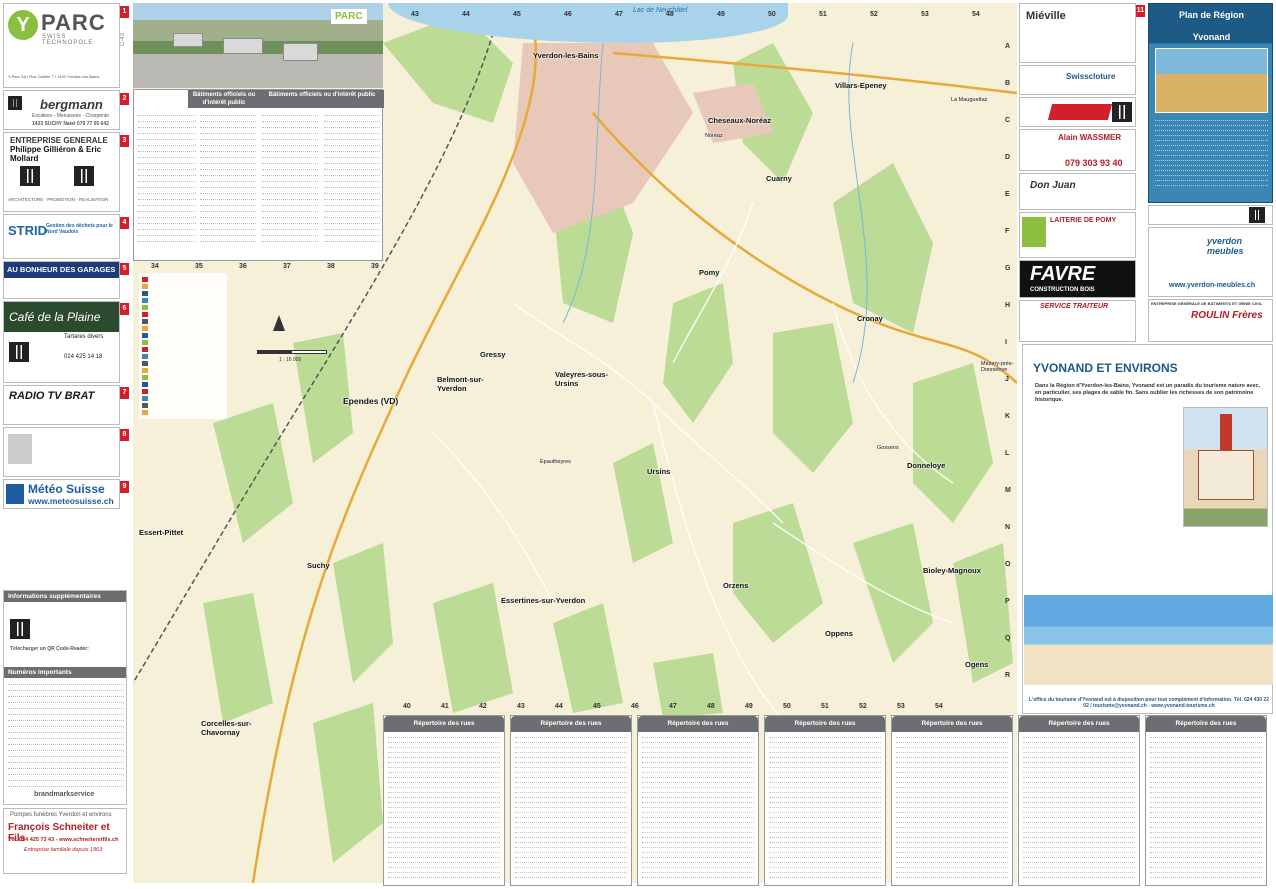 The width and height of the screenshot is (1276, 889). What do you see at coordinates (492, 354) in the screenshot?
I see `place-gressy: Gressy` at bounding box center [492, 354].